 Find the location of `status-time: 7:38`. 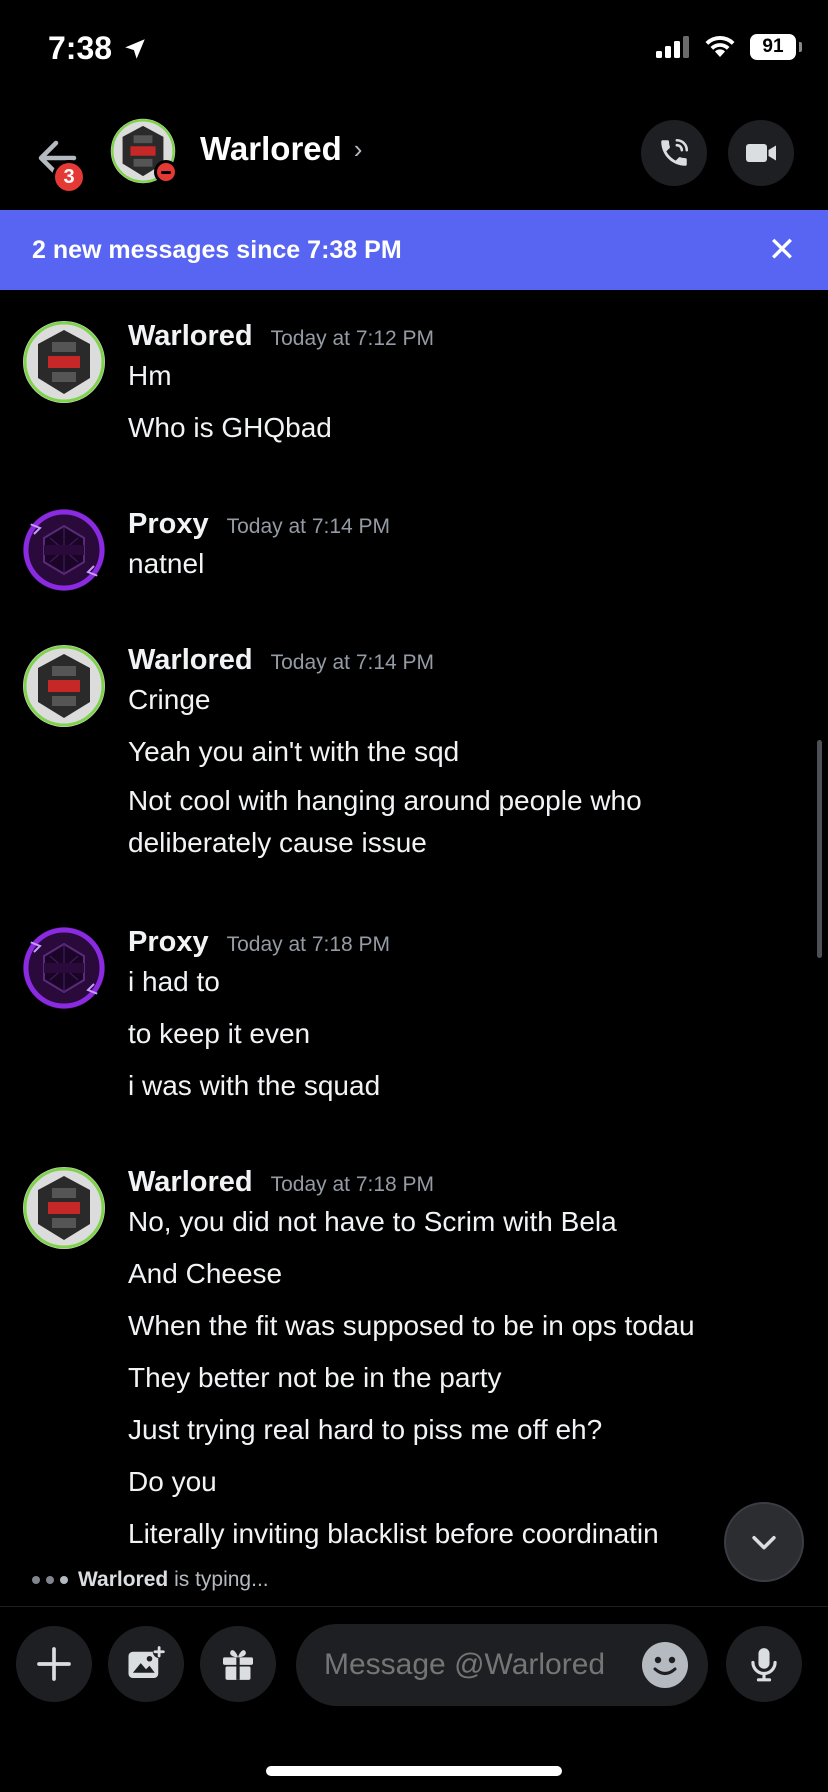

status-time: 7:38 is located at coordinates (98, 48).